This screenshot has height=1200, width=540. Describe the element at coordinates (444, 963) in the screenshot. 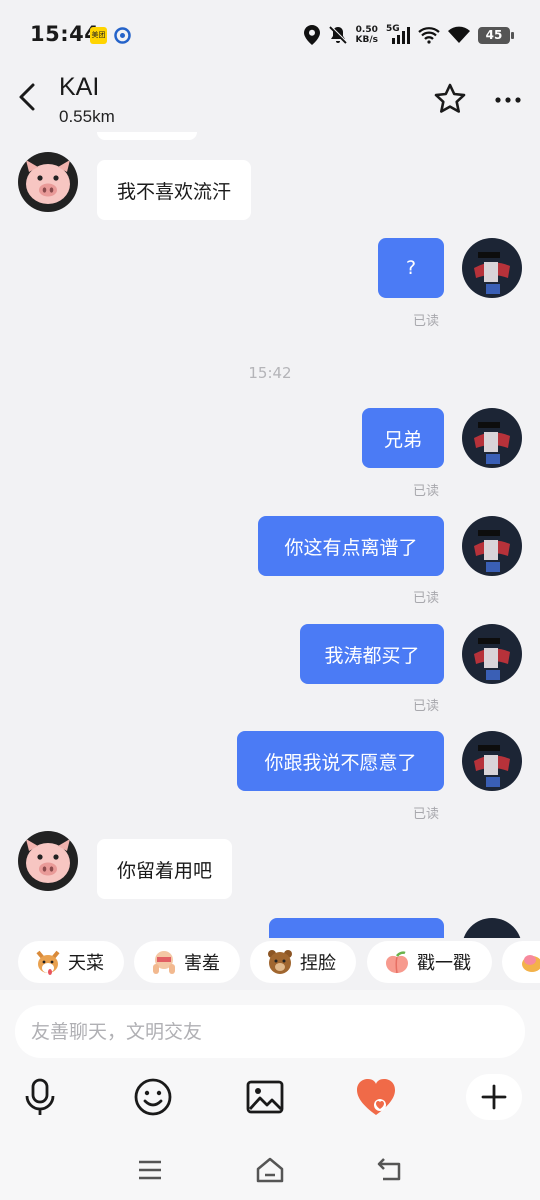

I see `quick-reaction-label: 戳一戳` at that location.